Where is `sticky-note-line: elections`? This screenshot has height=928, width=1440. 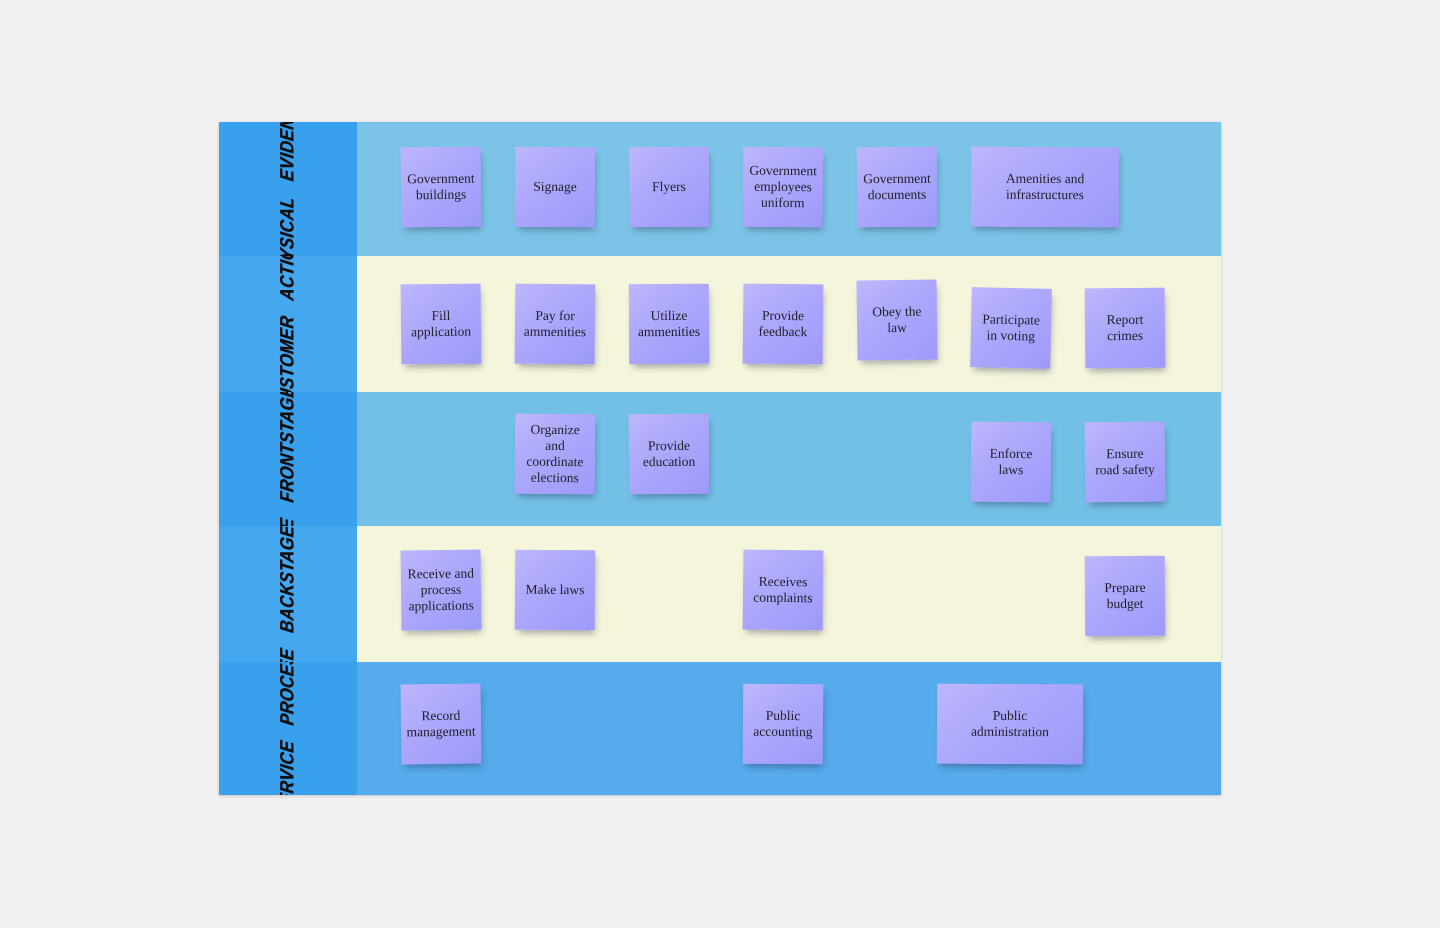 sticky-note-line: elections is located at coordinates (554, 477).